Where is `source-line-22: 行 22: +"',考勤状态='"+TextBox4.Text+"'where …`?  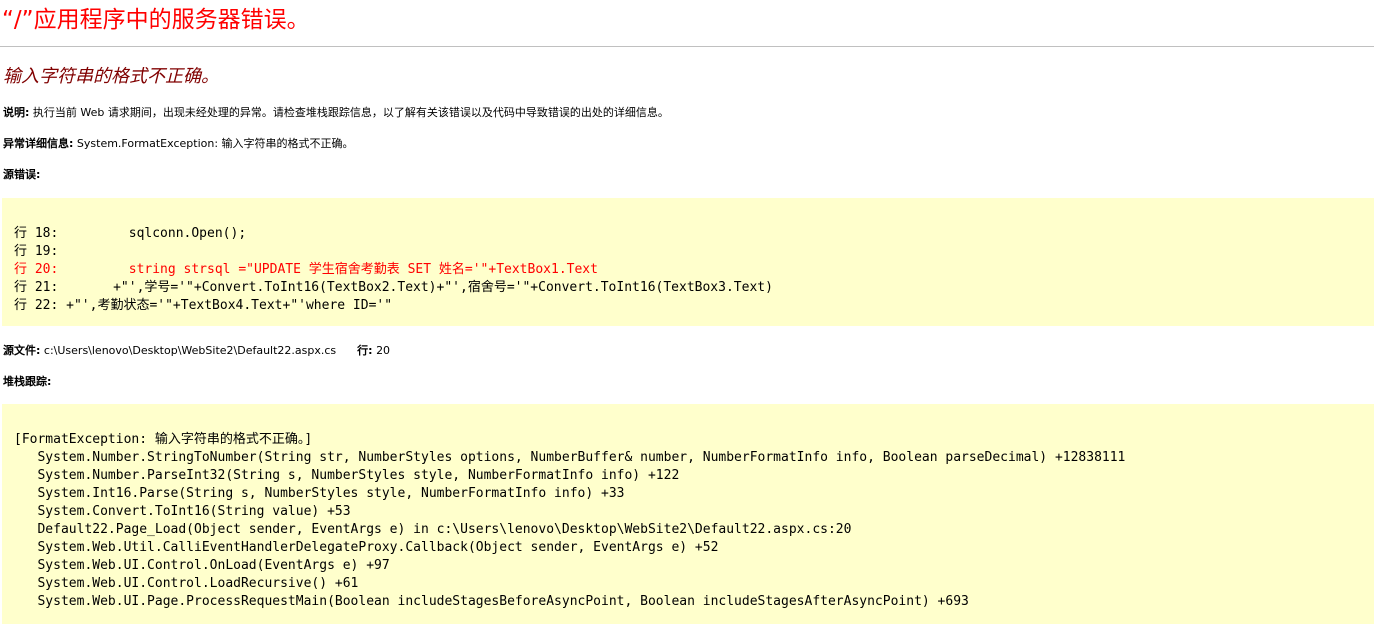 source-line-22: 行 22: +"',考勤状态='"+TextBox4.Text+"'where … is located at coordinates (203, 305).